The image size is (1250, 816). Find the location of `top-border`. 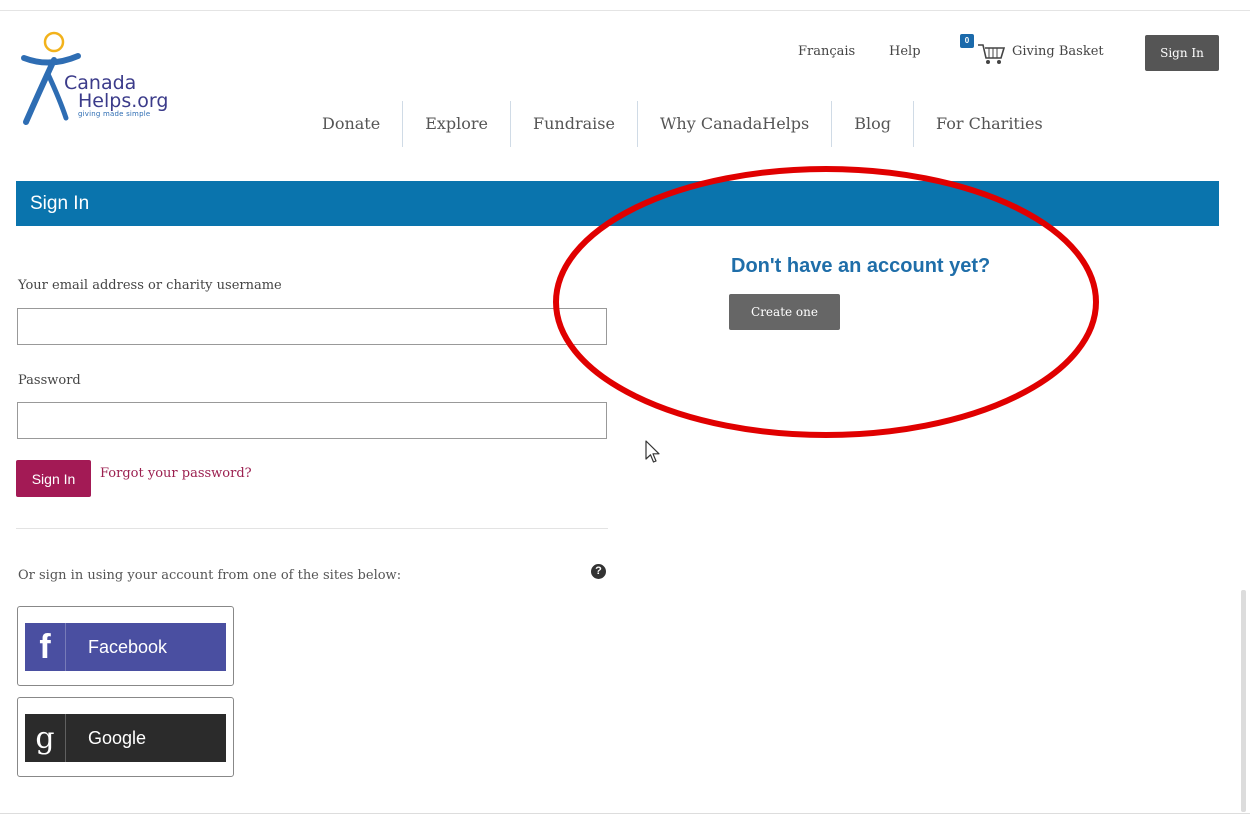

top-border is located at coordinates (625, 5).